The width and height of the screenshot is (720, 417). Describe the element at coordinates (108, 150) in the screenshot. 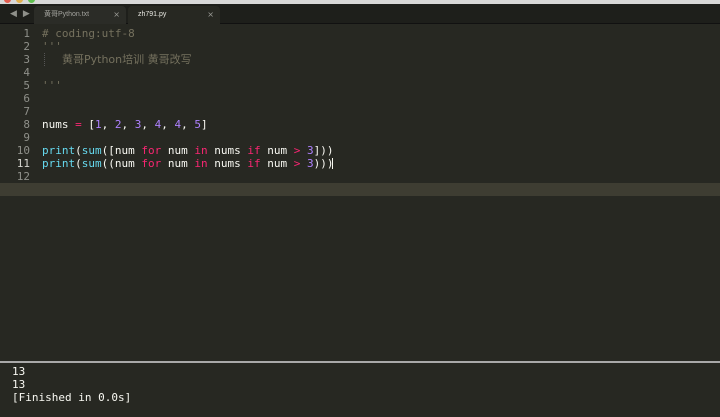

I see `bracket-token: ([` at that location.